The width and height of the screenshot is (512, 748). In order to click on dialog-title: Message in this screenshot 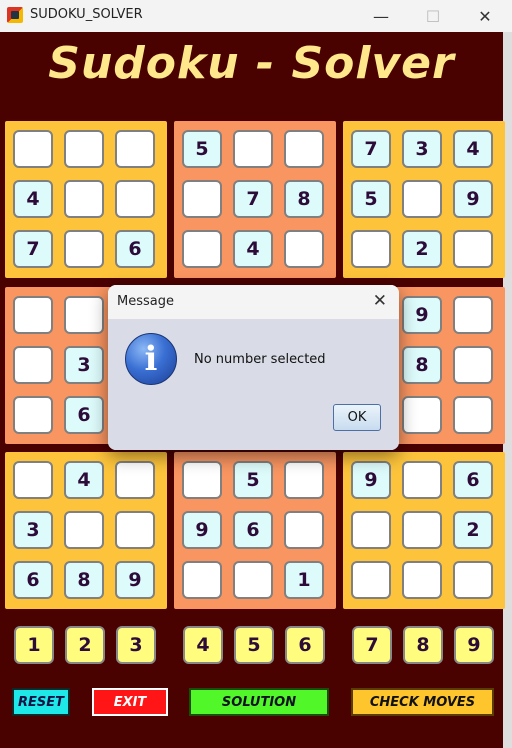, I will do `click(145, 301)`.